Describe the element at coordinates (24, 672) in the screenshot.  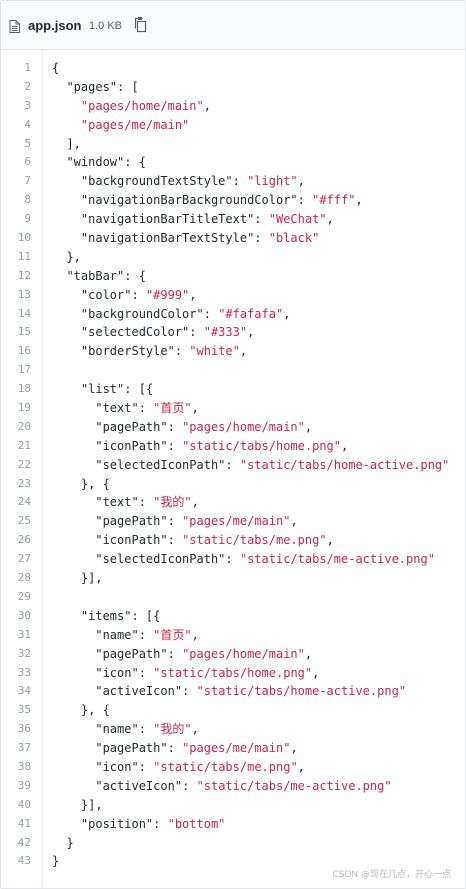
I see `line-number: 33` at that location.